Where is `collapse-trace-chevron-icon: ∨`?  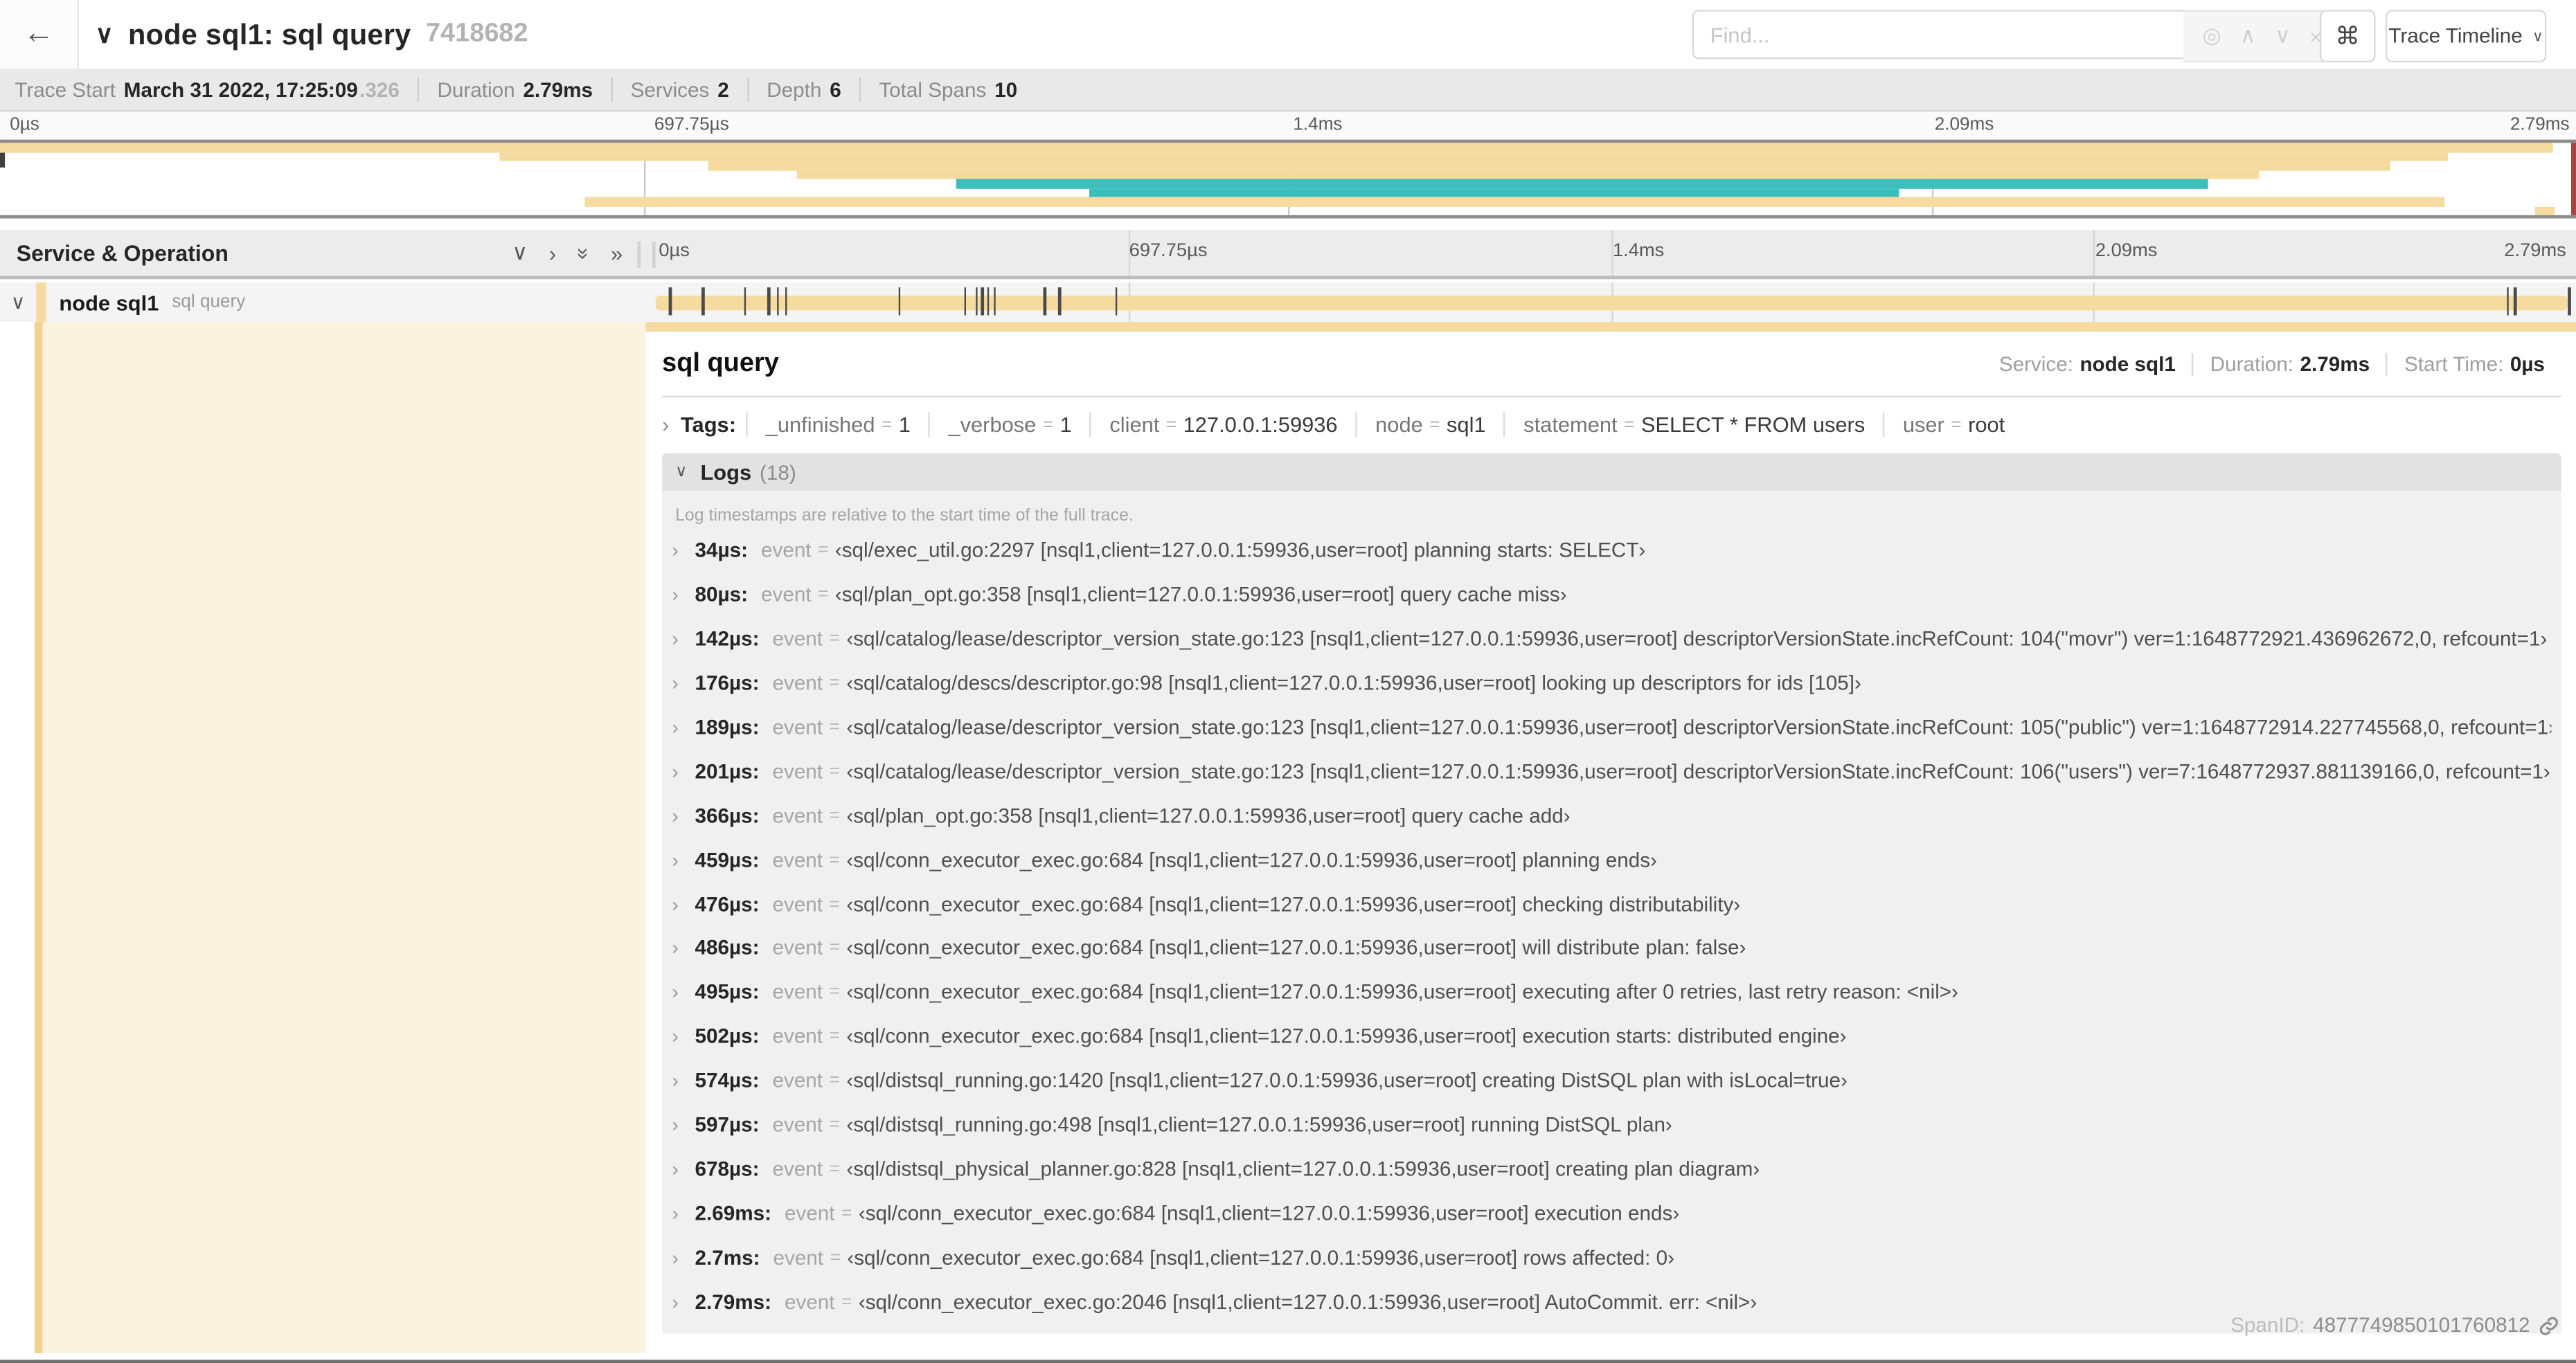
collapse-trace-chevron-icon: ∨ is located at coordinates (105, 34).